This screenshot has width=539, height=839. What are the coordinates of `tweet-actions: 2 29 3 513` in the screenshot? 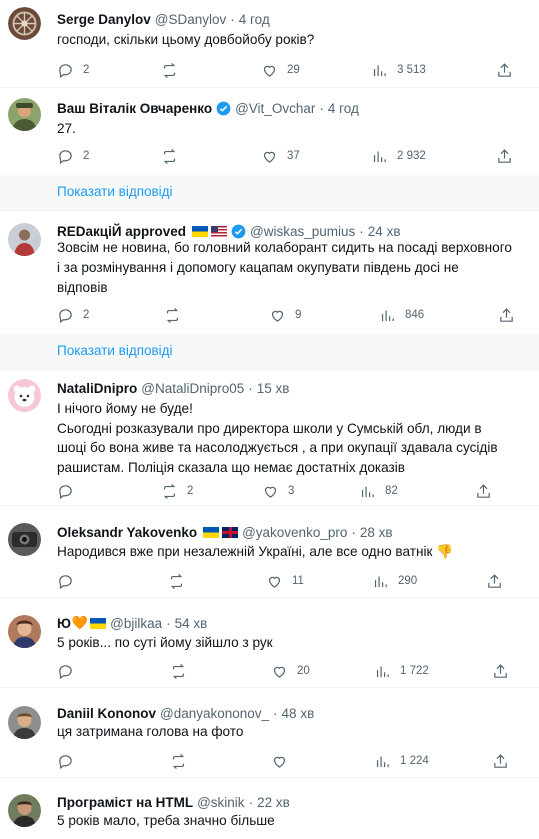 It's located at (291, 70).